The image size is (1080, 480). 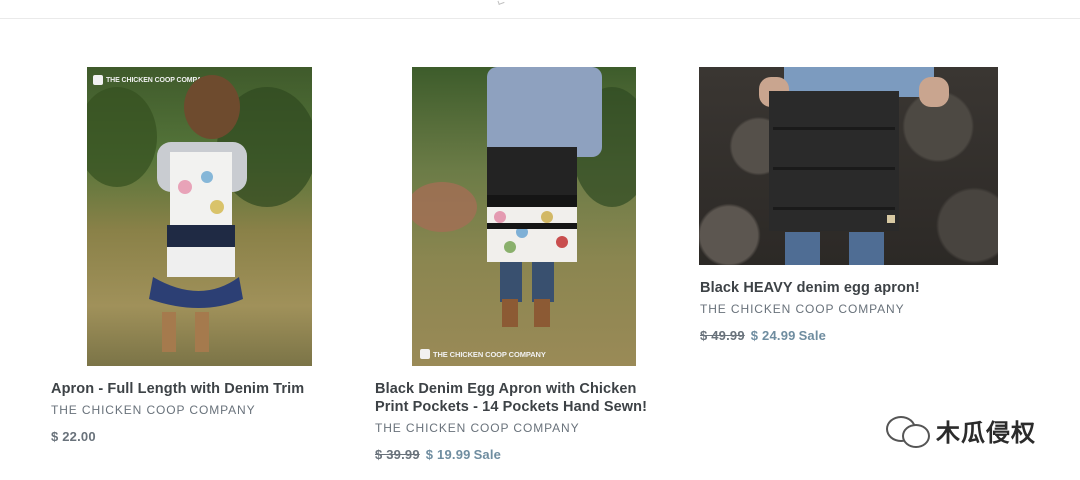 I want to click on original-price: $ 39.99, so click(x=397, y=454).